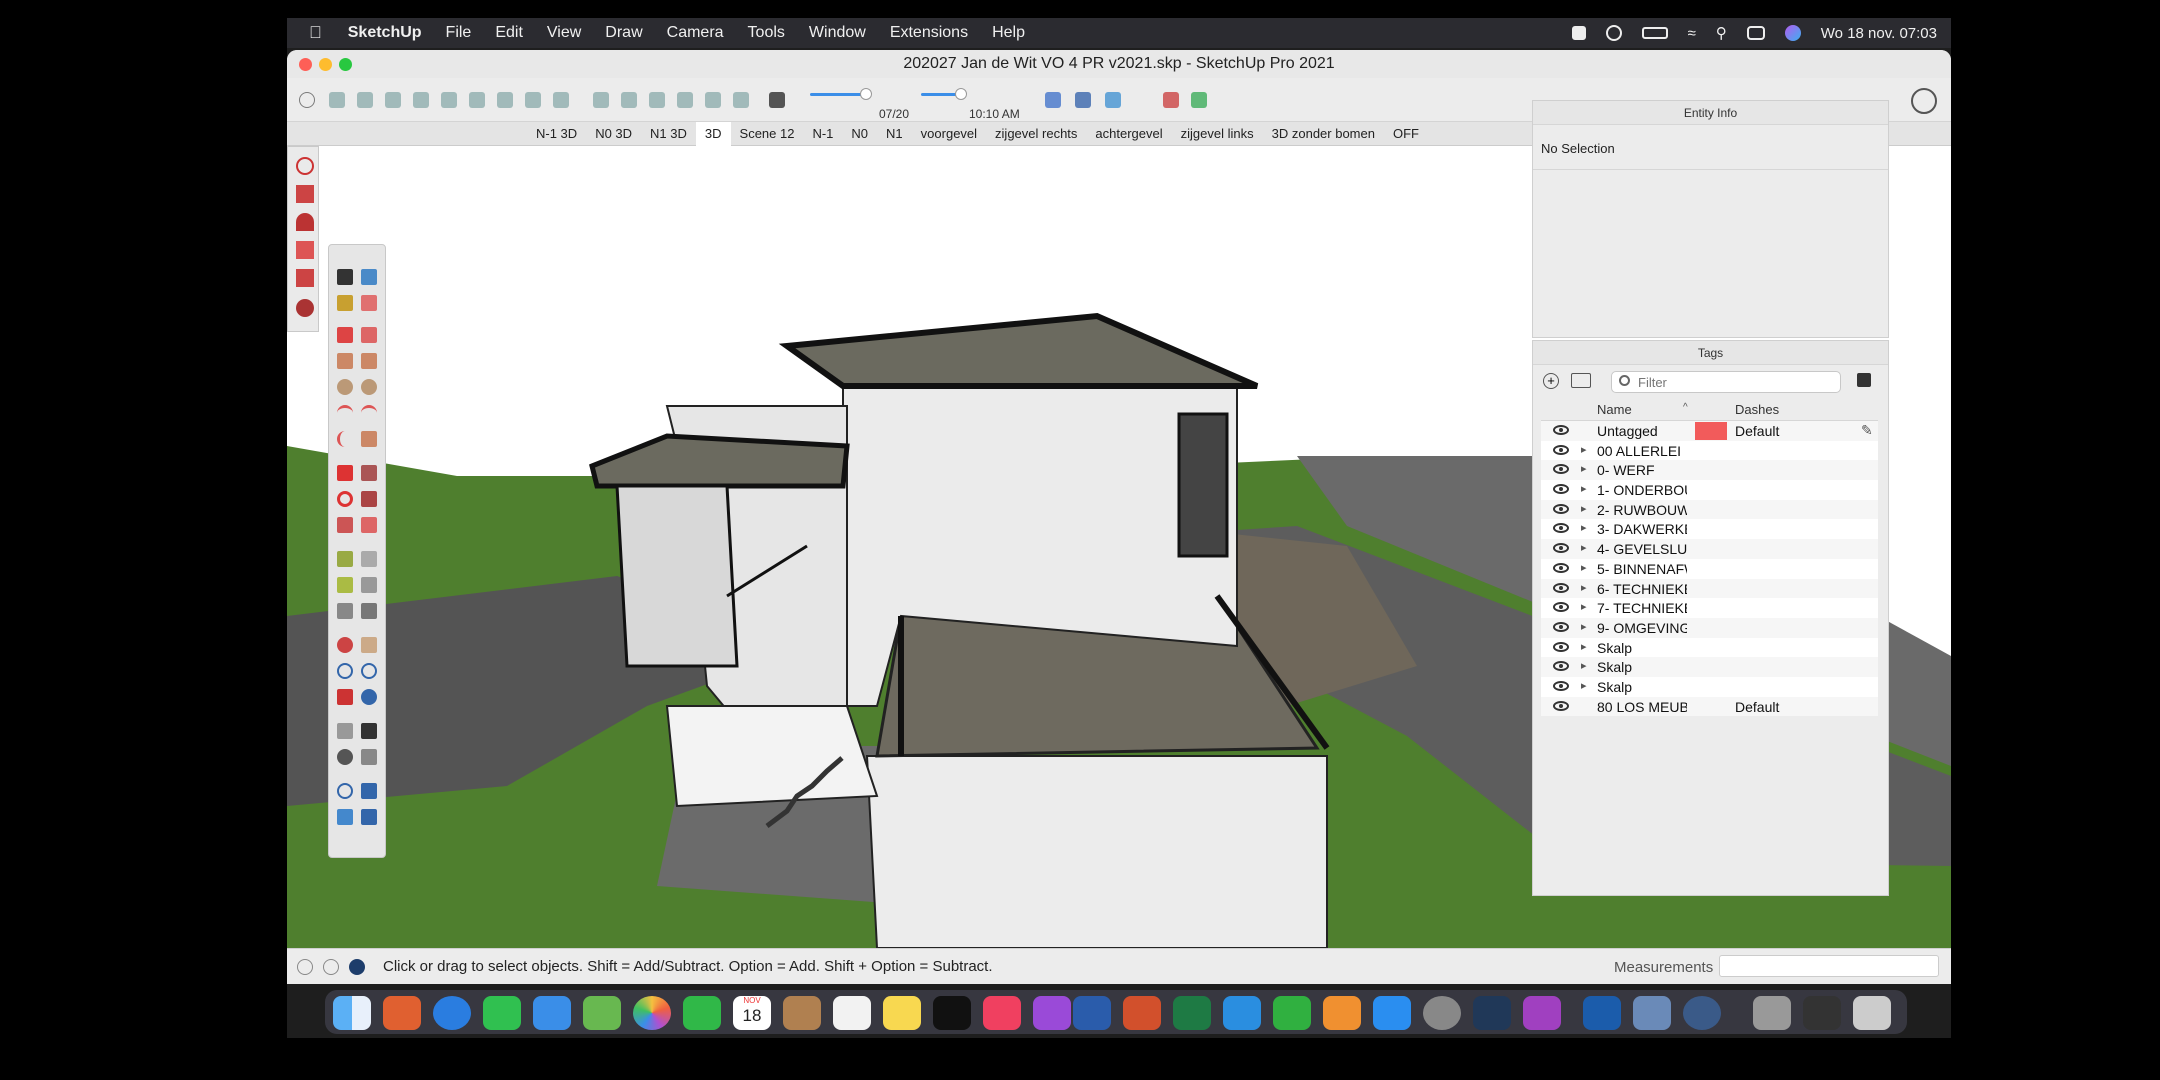  What do you see at coordinates (1692, 33) in the screenshot?
I see `wifi-icon: ≈` at bounding box center [1692, 33].